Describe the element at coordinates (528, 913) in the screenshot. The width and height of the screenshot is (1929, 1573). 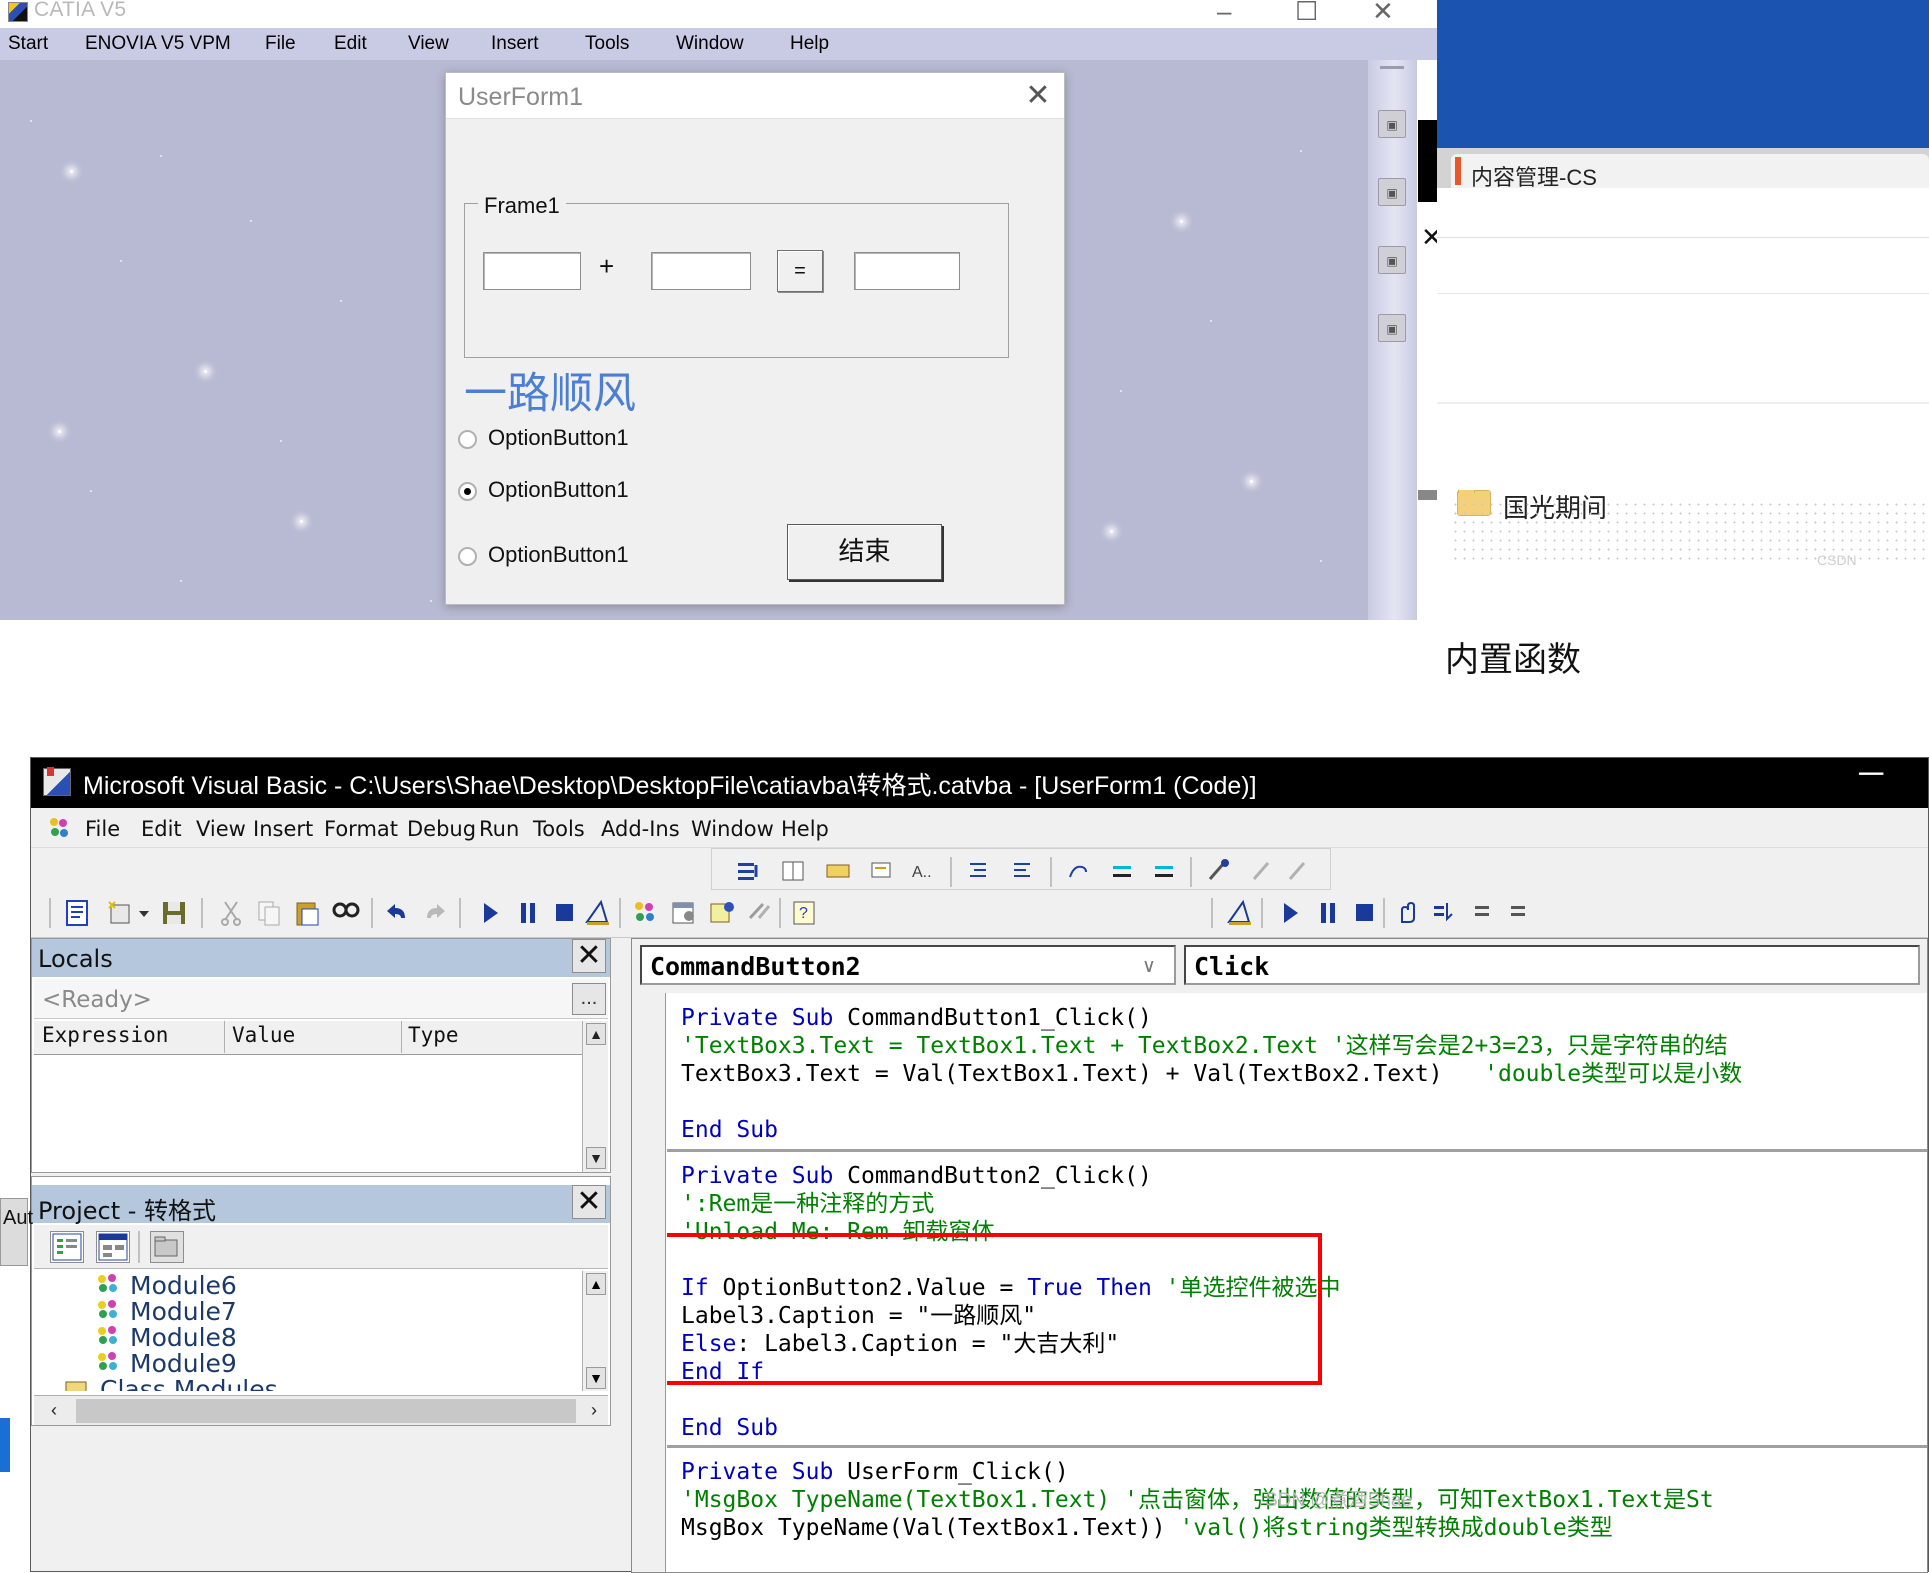
I see `pause-icon` at that location.